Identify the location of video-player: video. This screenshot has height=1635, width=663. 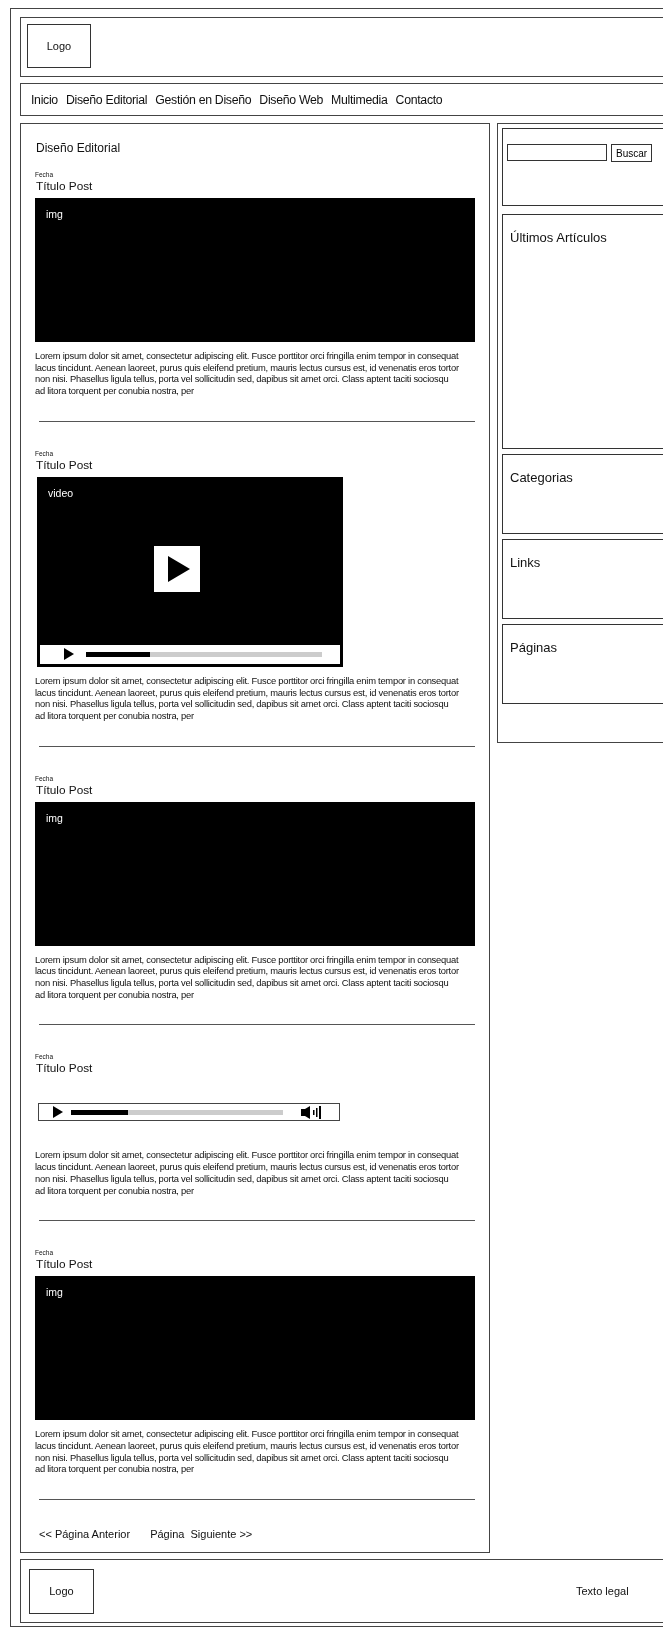
(190, 571).